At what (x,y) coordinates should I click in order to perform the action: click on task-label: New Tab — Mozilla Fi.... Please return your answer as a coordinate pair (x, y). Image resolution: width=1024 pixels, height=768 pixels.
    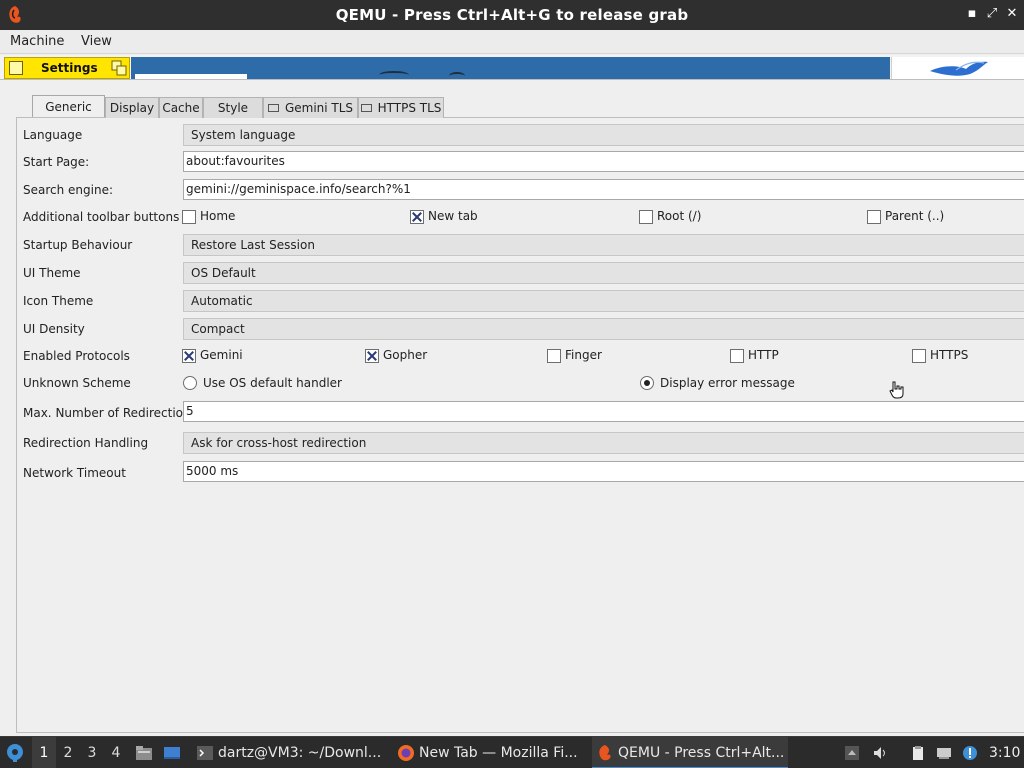
    Looking at the image, I should click on (498, 753).